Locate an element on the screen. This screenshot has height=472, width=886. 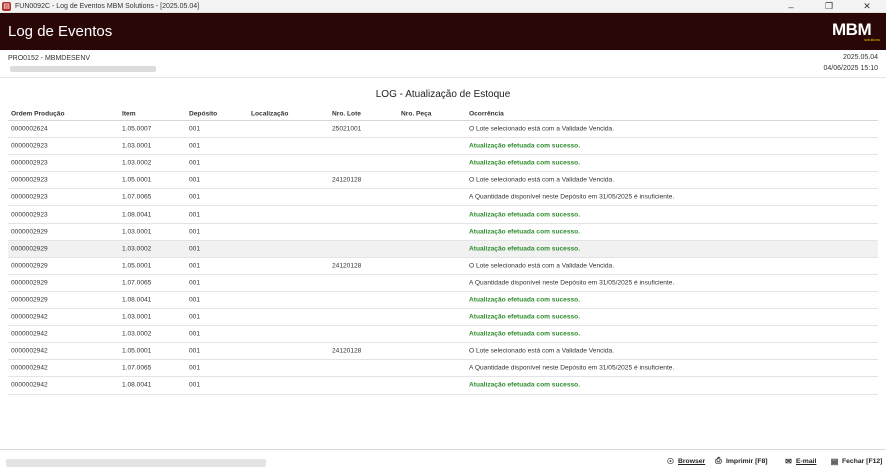
cell-item: 1.05.0007 is located at coordinates (137, 129).